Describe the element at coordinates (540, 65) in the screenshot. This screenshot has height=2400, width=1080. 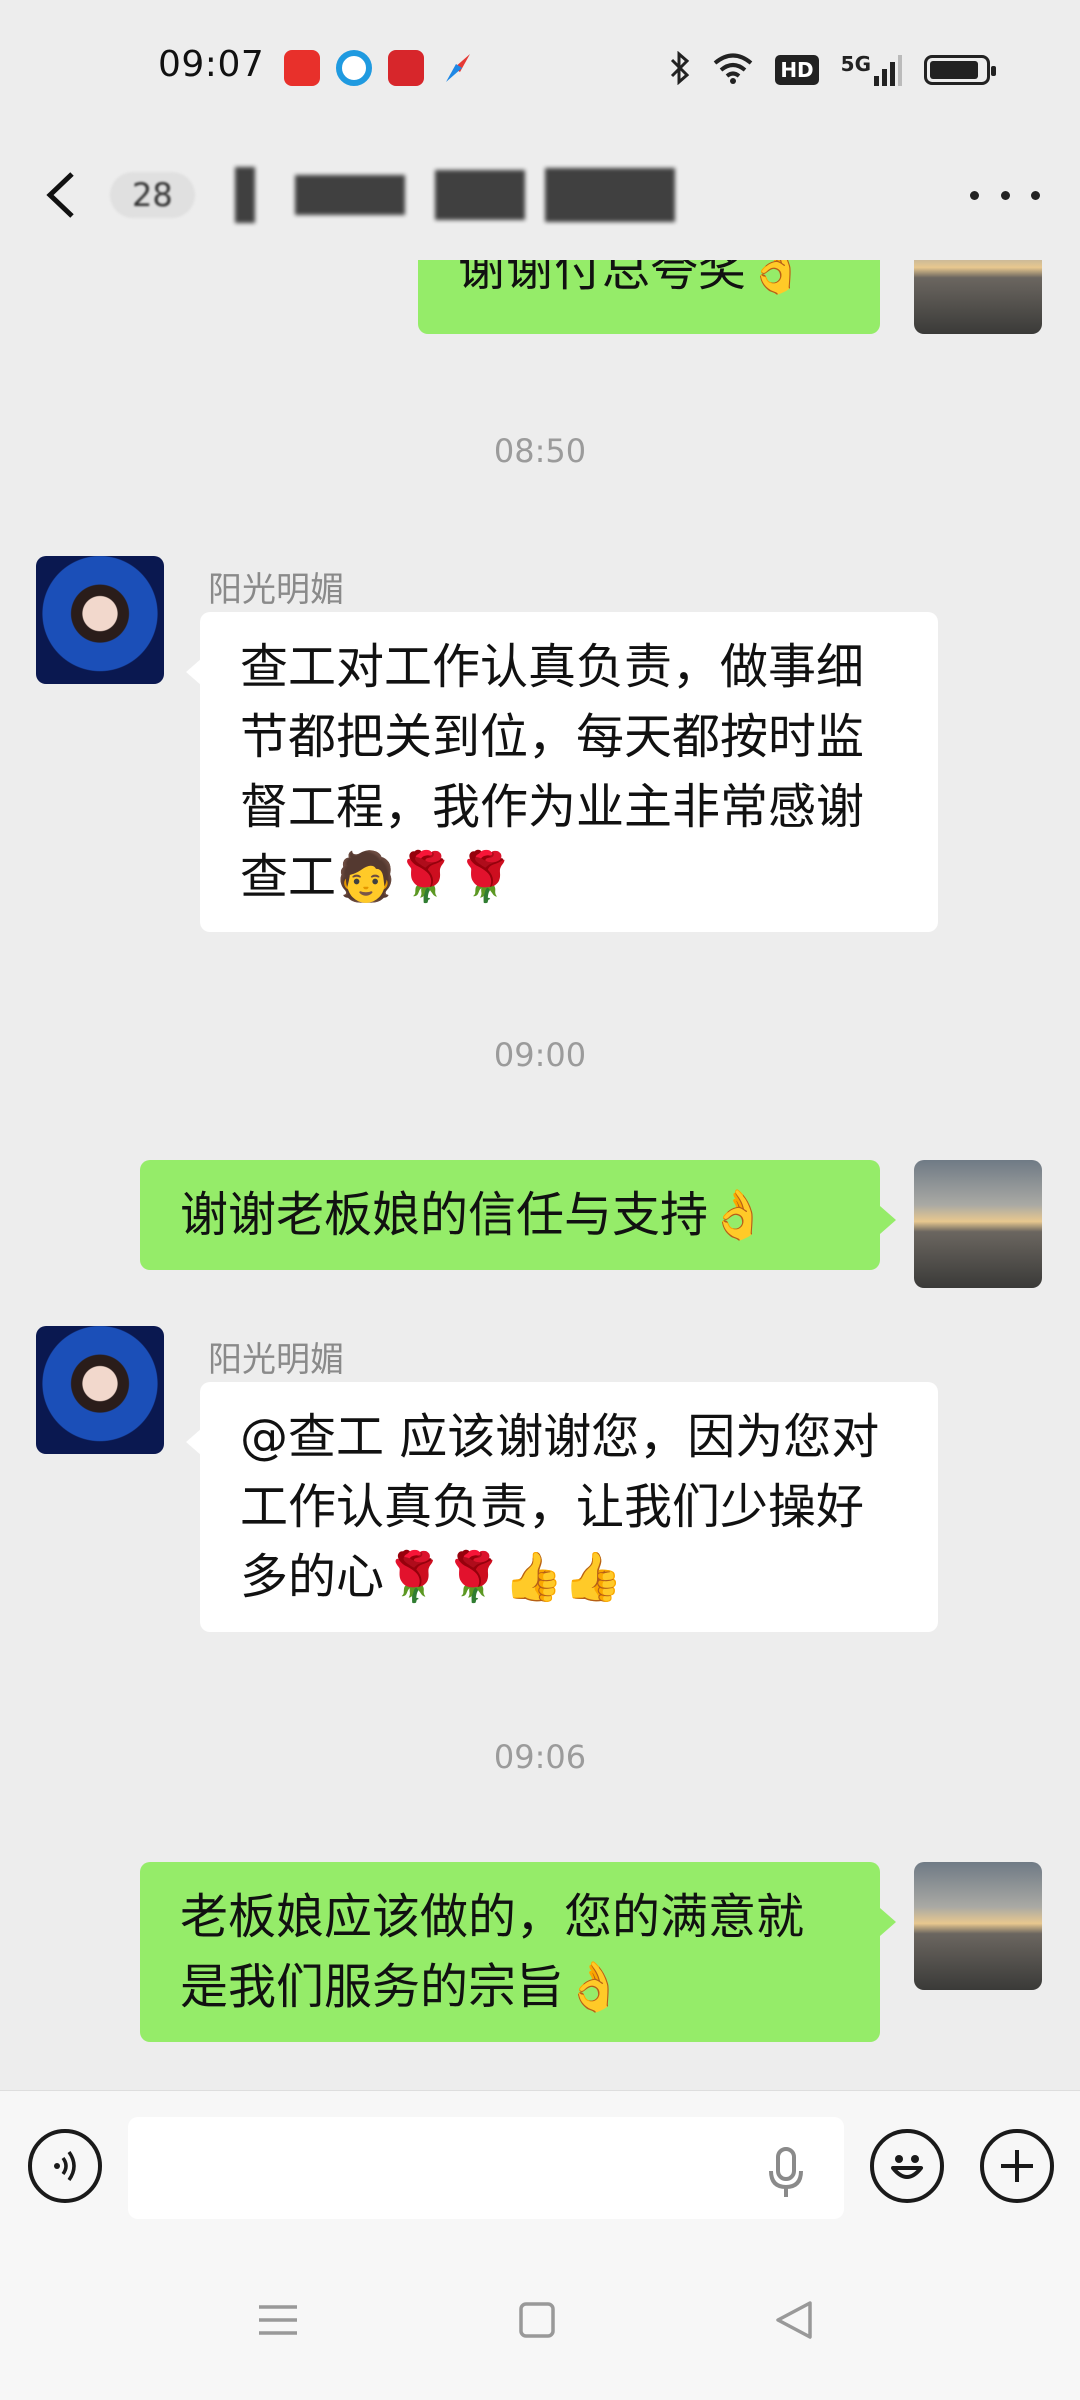
I see `status-bar: 09:07 HD 5G` at that location.